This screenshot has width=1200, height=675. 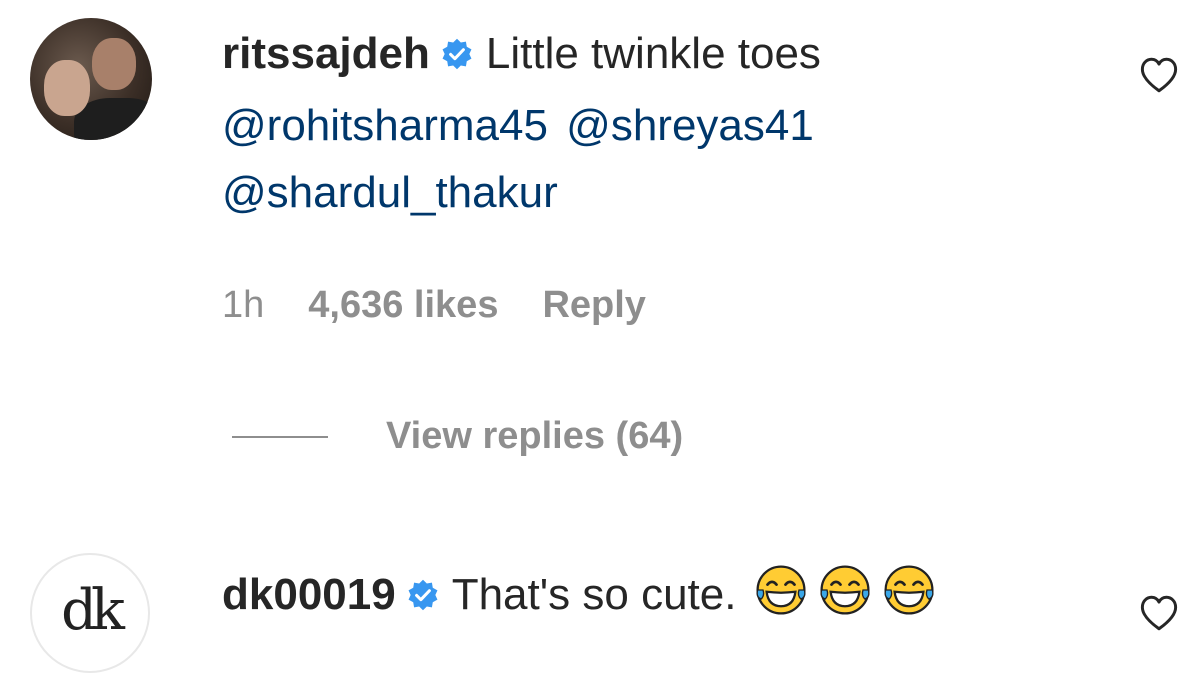 What do you see at coordinates (593, 305) in the screenshot?
I see `reply-button: Reply` at bounding box center [593, 305].